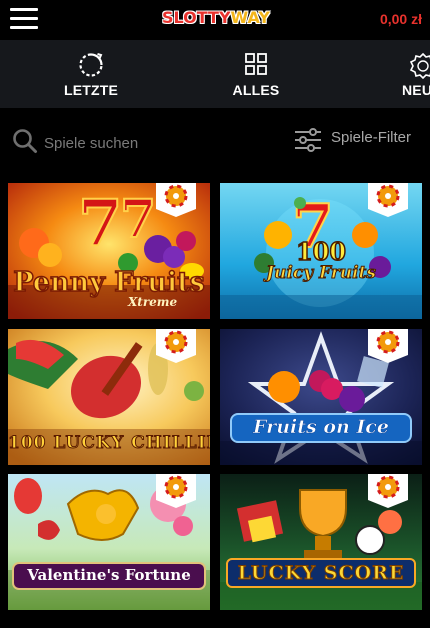  What do you see at coordinates (371, 137) in the screenshot?
I see `filter-label: Spiele-Filter` at bounding box center [371, 137].